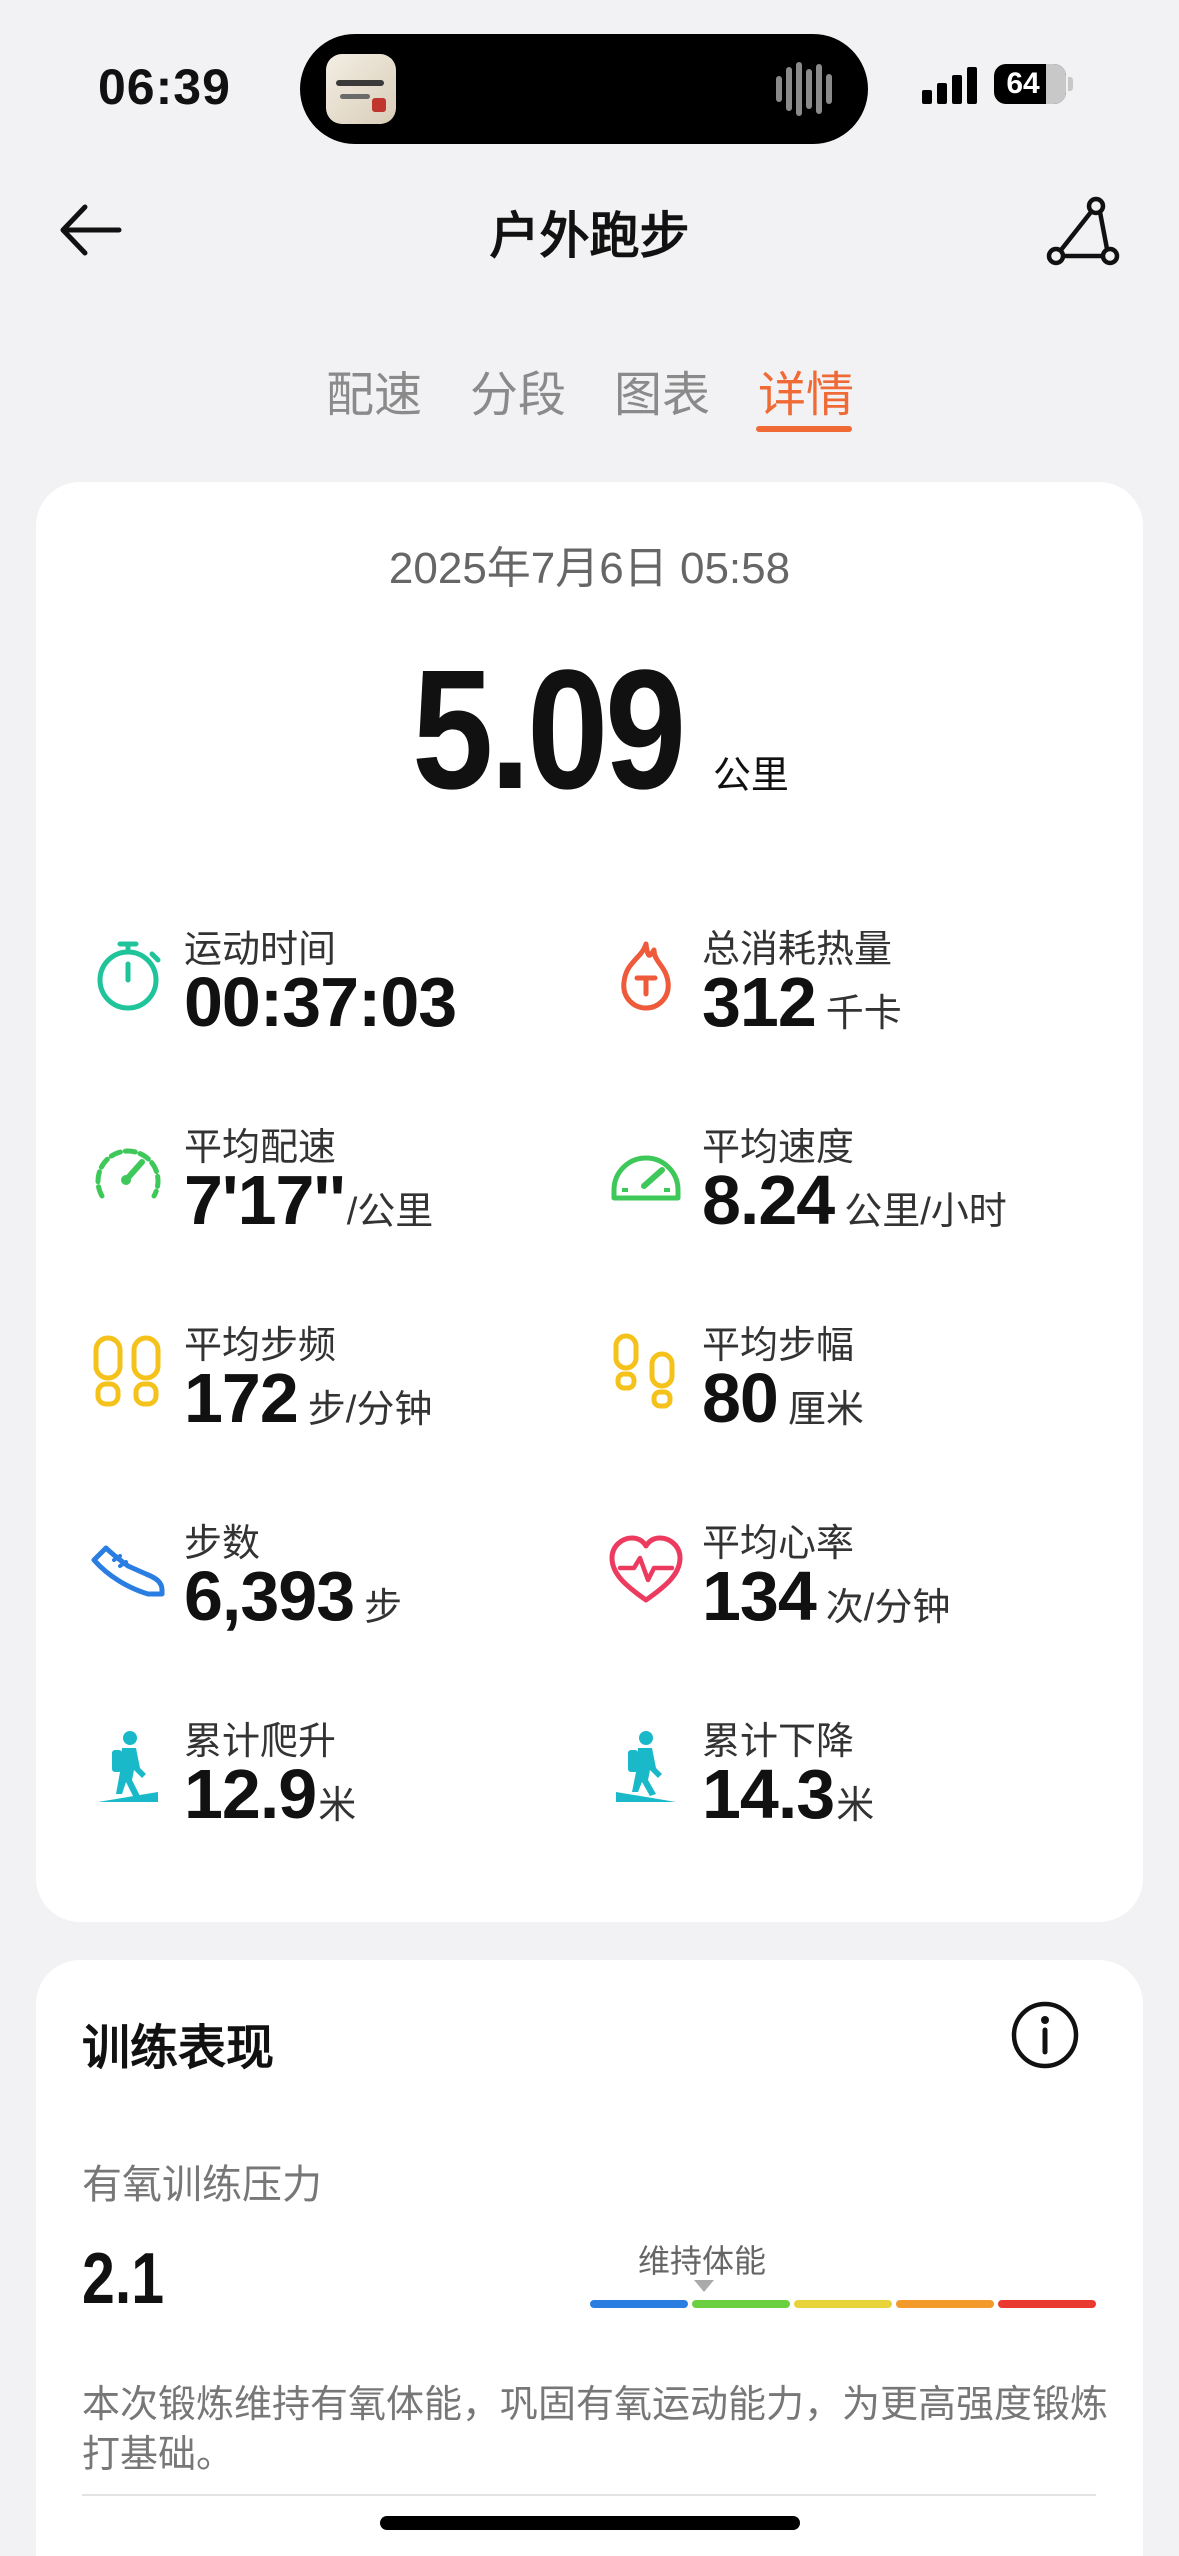 This screenshot has width=1179, height=2556. What do you see at coordinates (856, 1186) in the screenshot?
I see `metric-avg-speed: 平均速度 8.24 公里/小时` at bounding box center [856, 1186].